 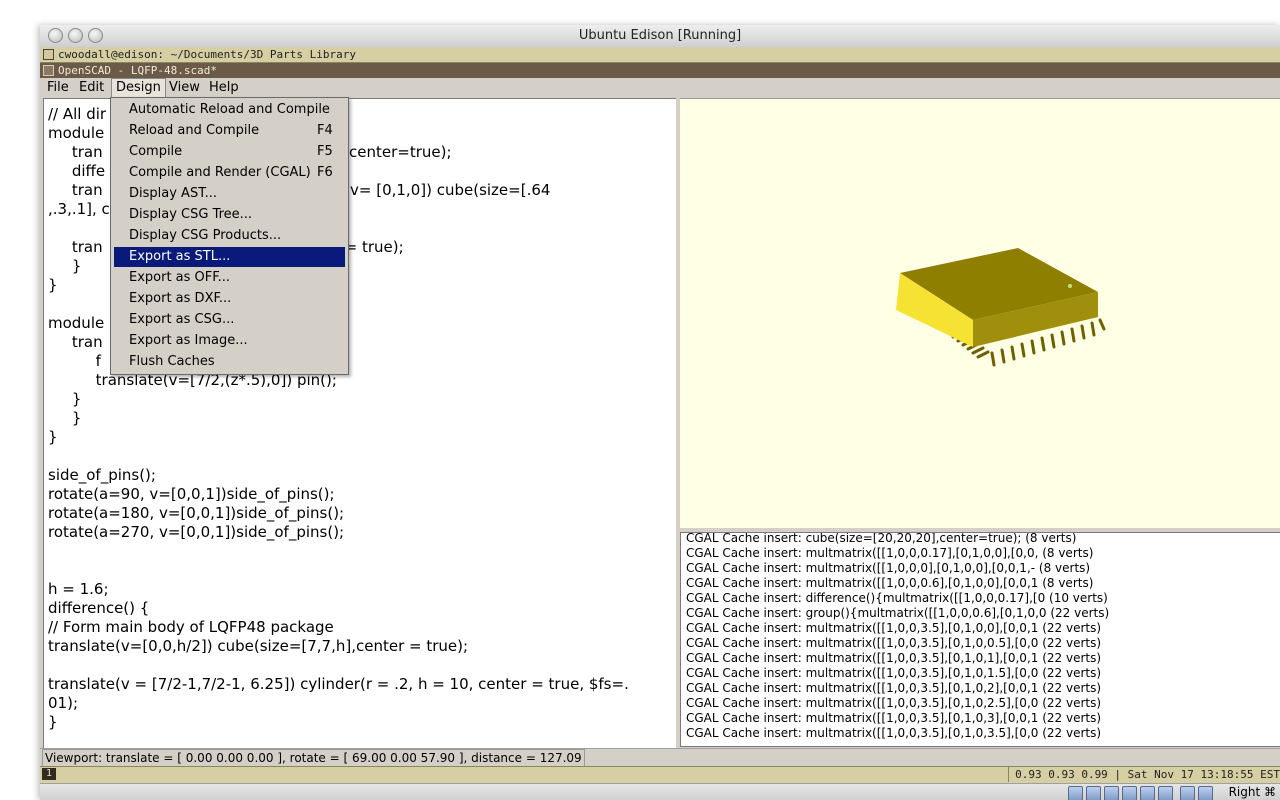 What do you see at coordinates (1001, 307) in the screenshot?
I see `lqfp48-model-render` at bounding box center [1001, 307].